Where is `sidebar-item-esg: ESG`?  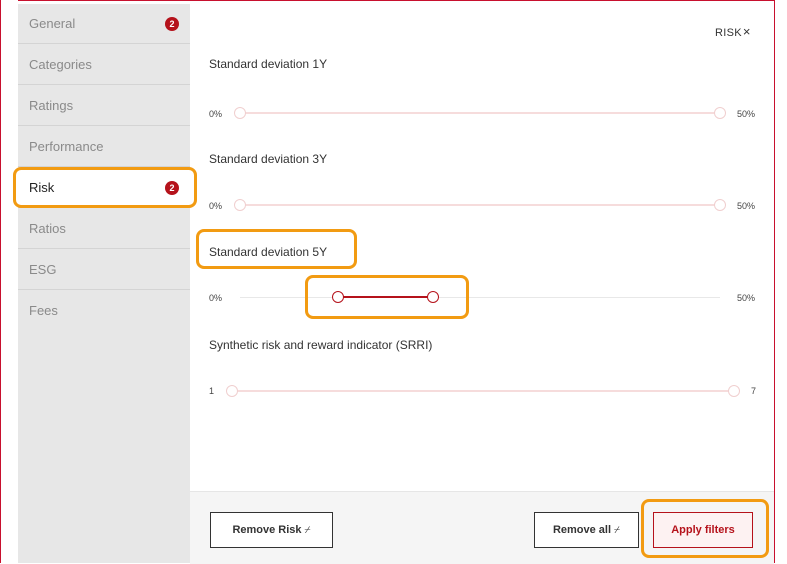
sidebar-item-esg: ESG is located at coordinates (104, 270).